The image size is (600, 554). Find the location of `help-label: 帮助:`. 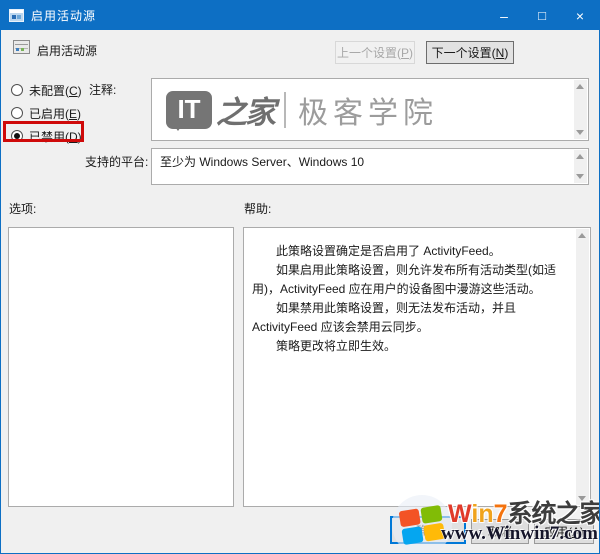

help-label: 帮助: is located at coordinates (258, 209).